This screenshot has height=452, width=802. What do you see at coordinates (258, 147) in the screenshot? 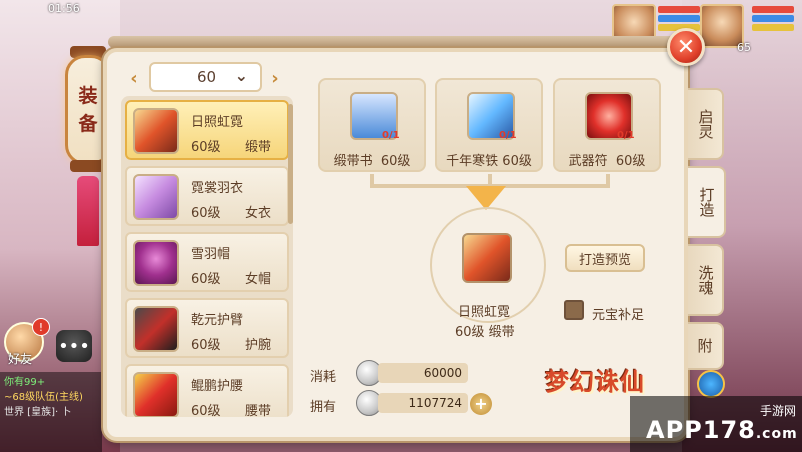
I see `item-type: 缎带` at bounding box center [258, 147].